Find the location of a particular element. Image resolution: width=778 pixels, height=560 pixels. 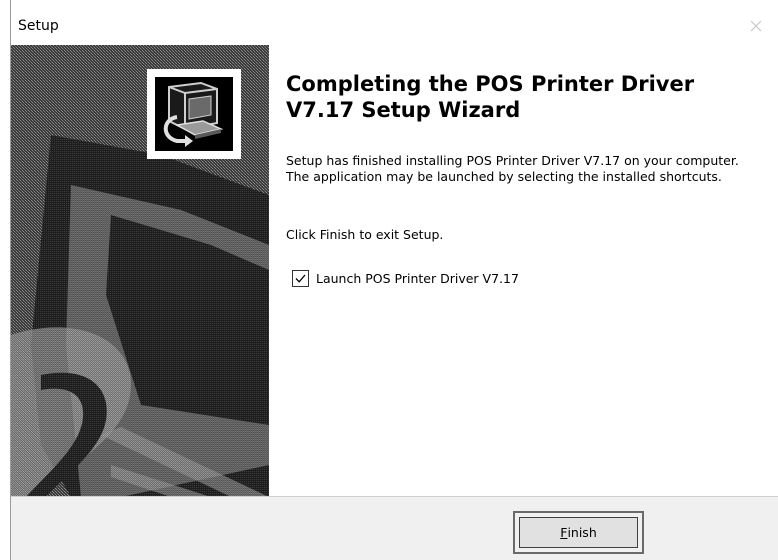

finish-button-focus-ring: Finish is located at coordinates (578, 532).